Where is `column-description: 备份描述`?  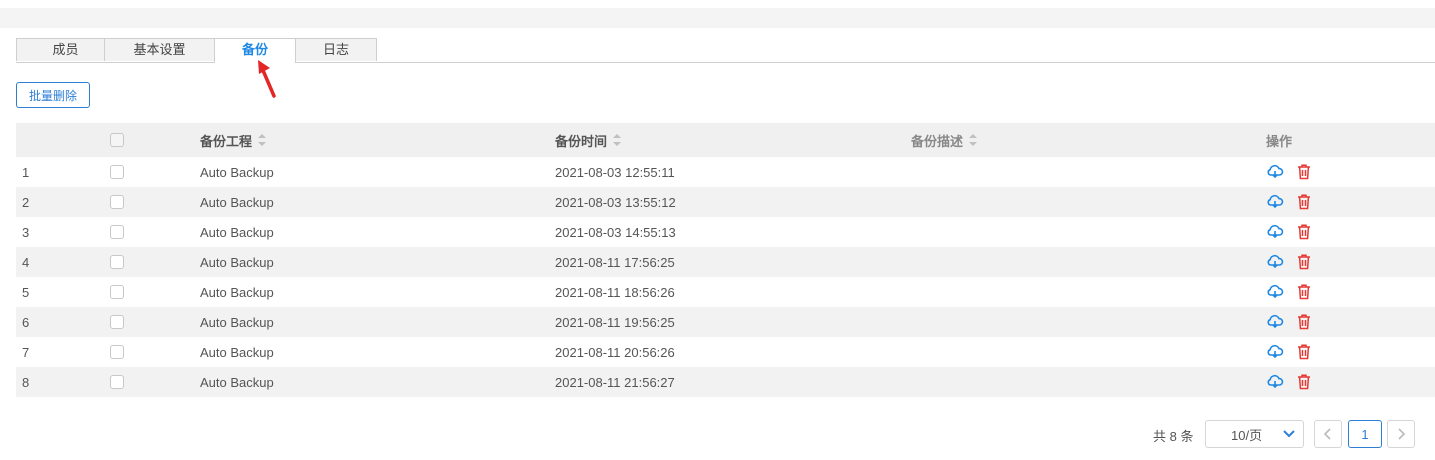 column-description: 备份描述 is located at coordinates (944, 140).